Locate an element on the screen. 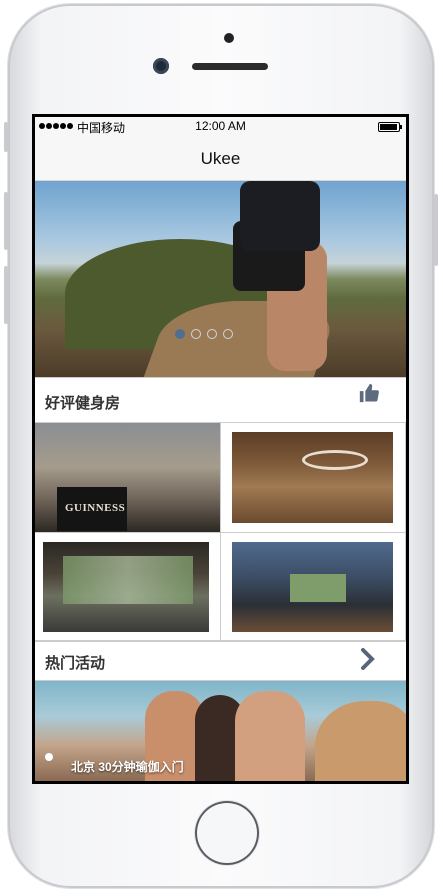 This screenshot has height=896, width=443. power-button is located at coordinates (436, 230).